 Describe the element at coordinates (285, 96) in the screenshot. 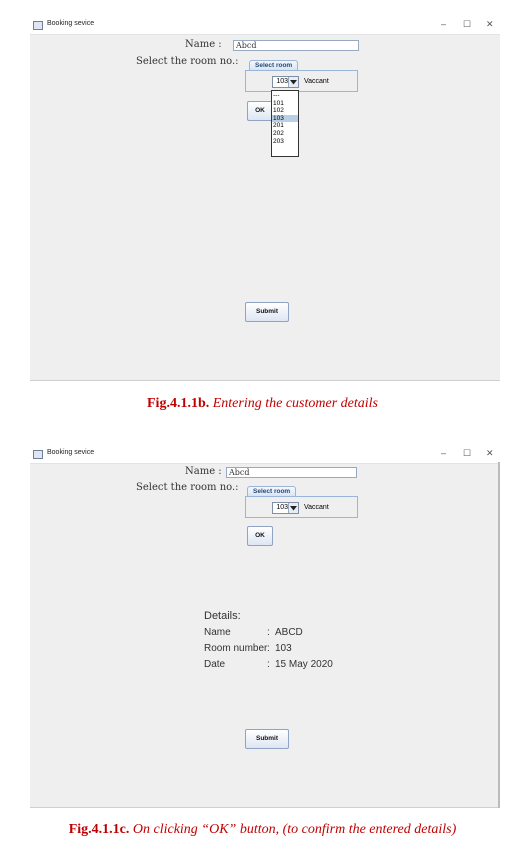

I see `dropdown-option: ---` at that location.